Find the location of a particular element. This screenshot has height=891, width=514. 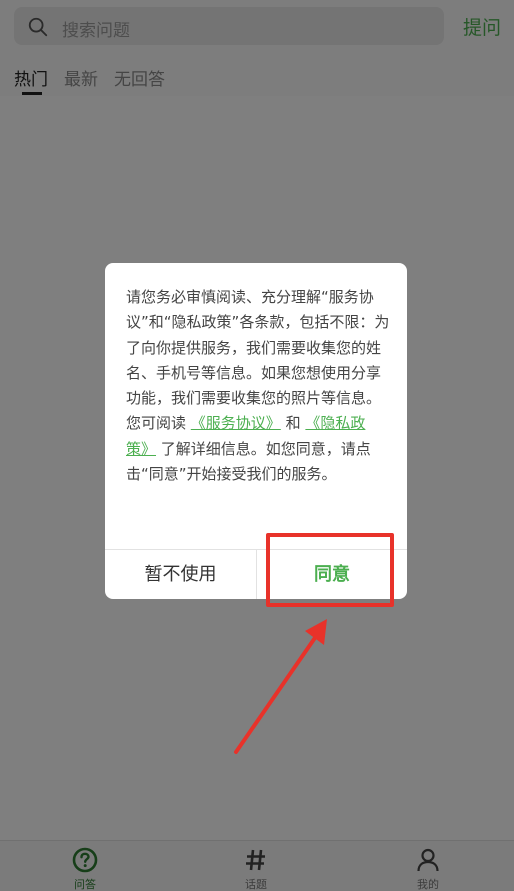

highlight-box is located at coordinates (330, 570).